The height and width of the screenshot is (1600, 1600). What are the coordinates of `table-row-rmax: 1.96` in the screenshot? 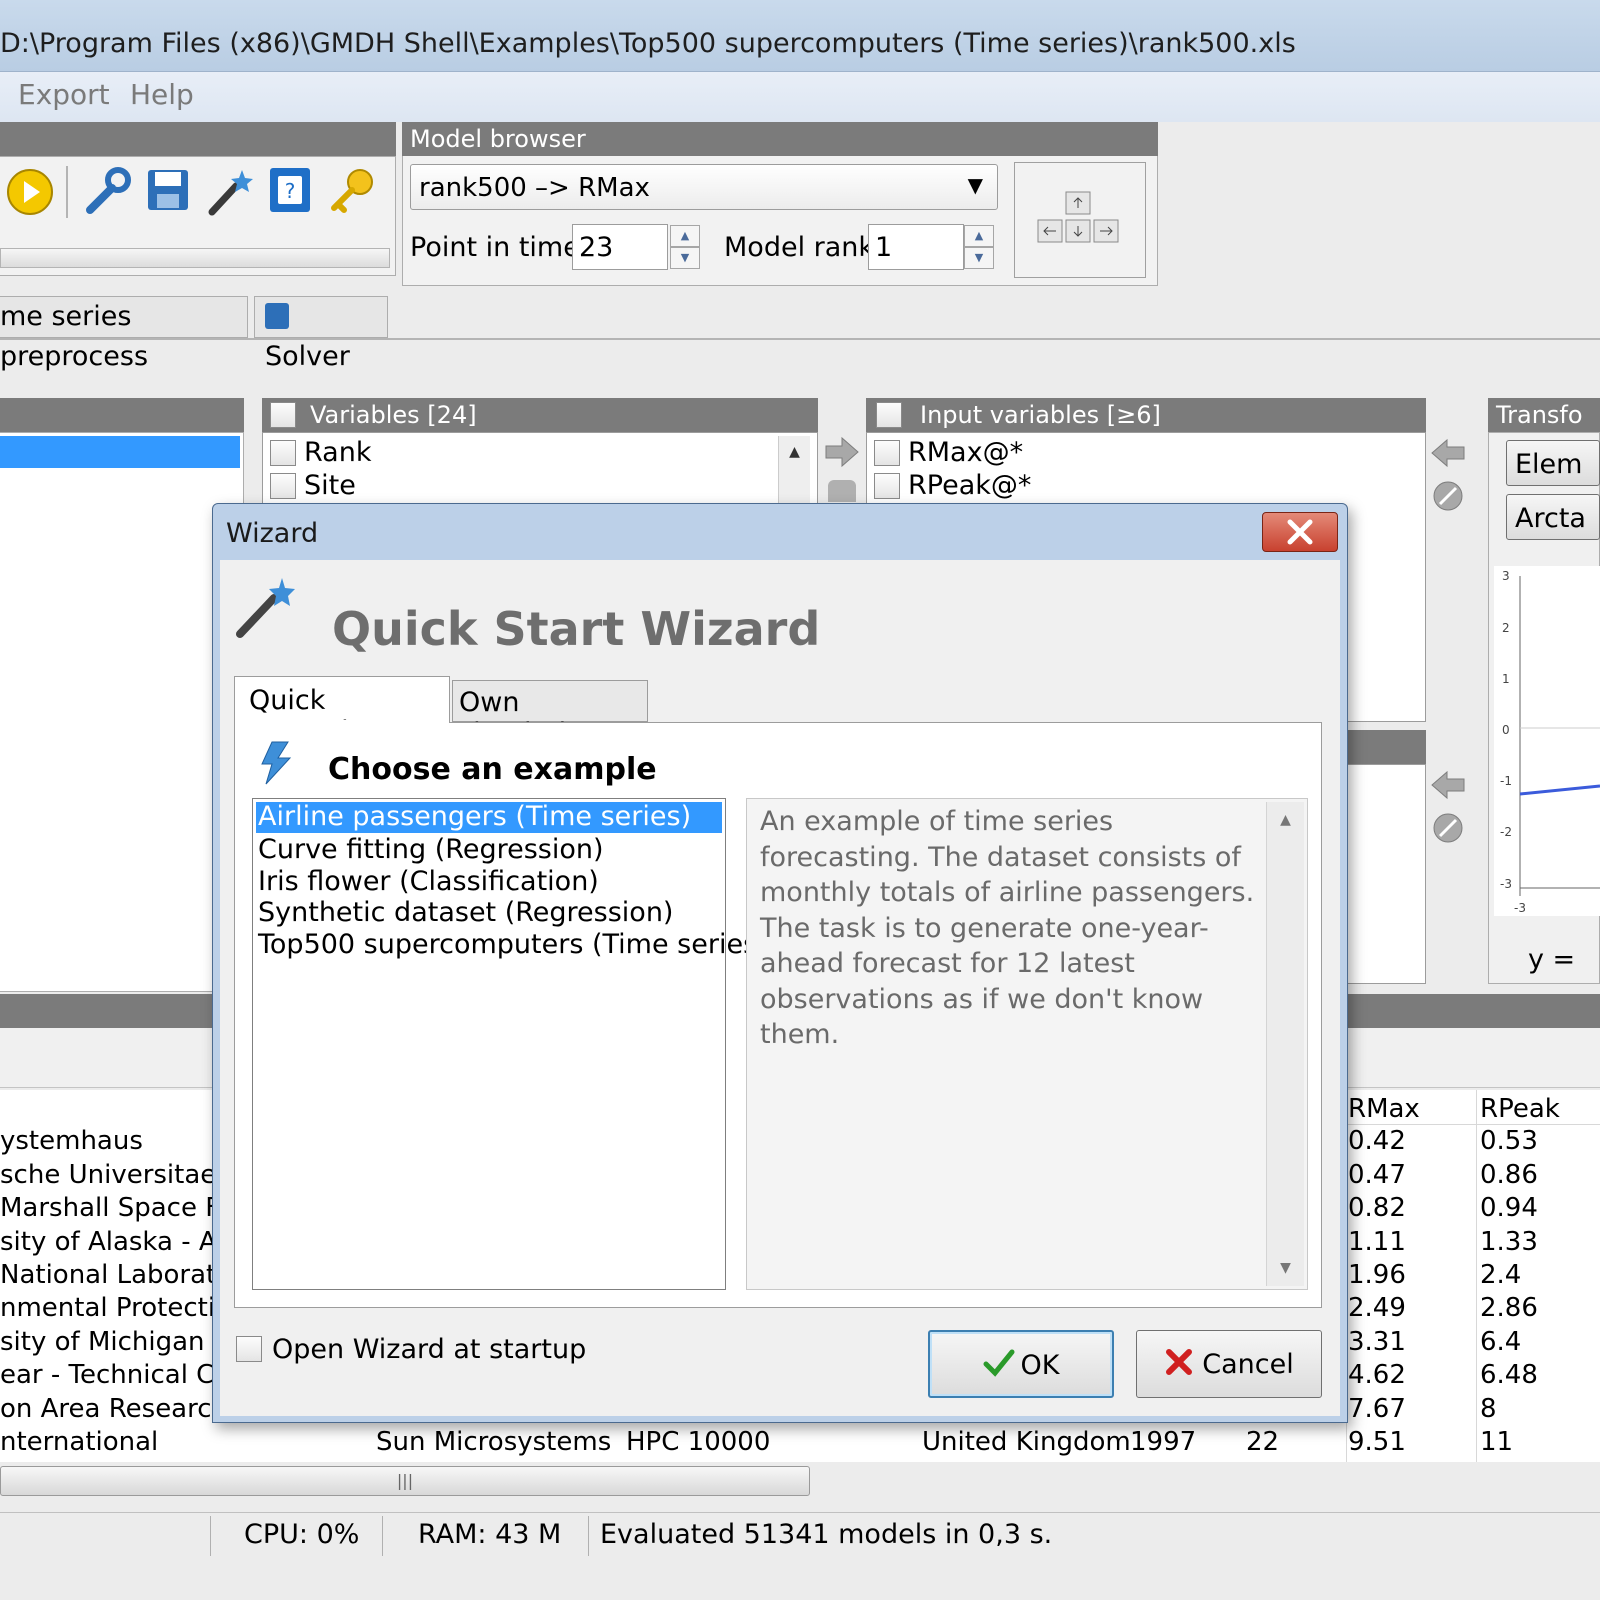 It's located at (1377, 1275).